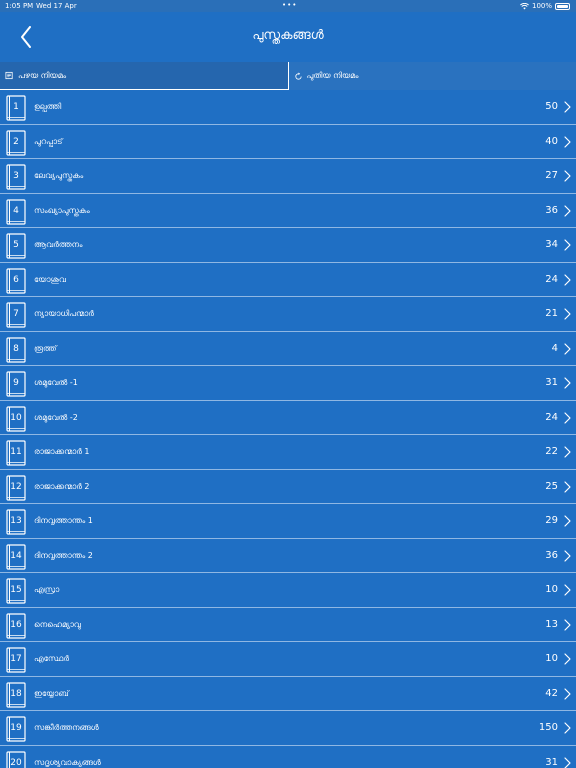  I want to click on book-row: 9 ശമുവേൽ -1 31, so click(288, 383).